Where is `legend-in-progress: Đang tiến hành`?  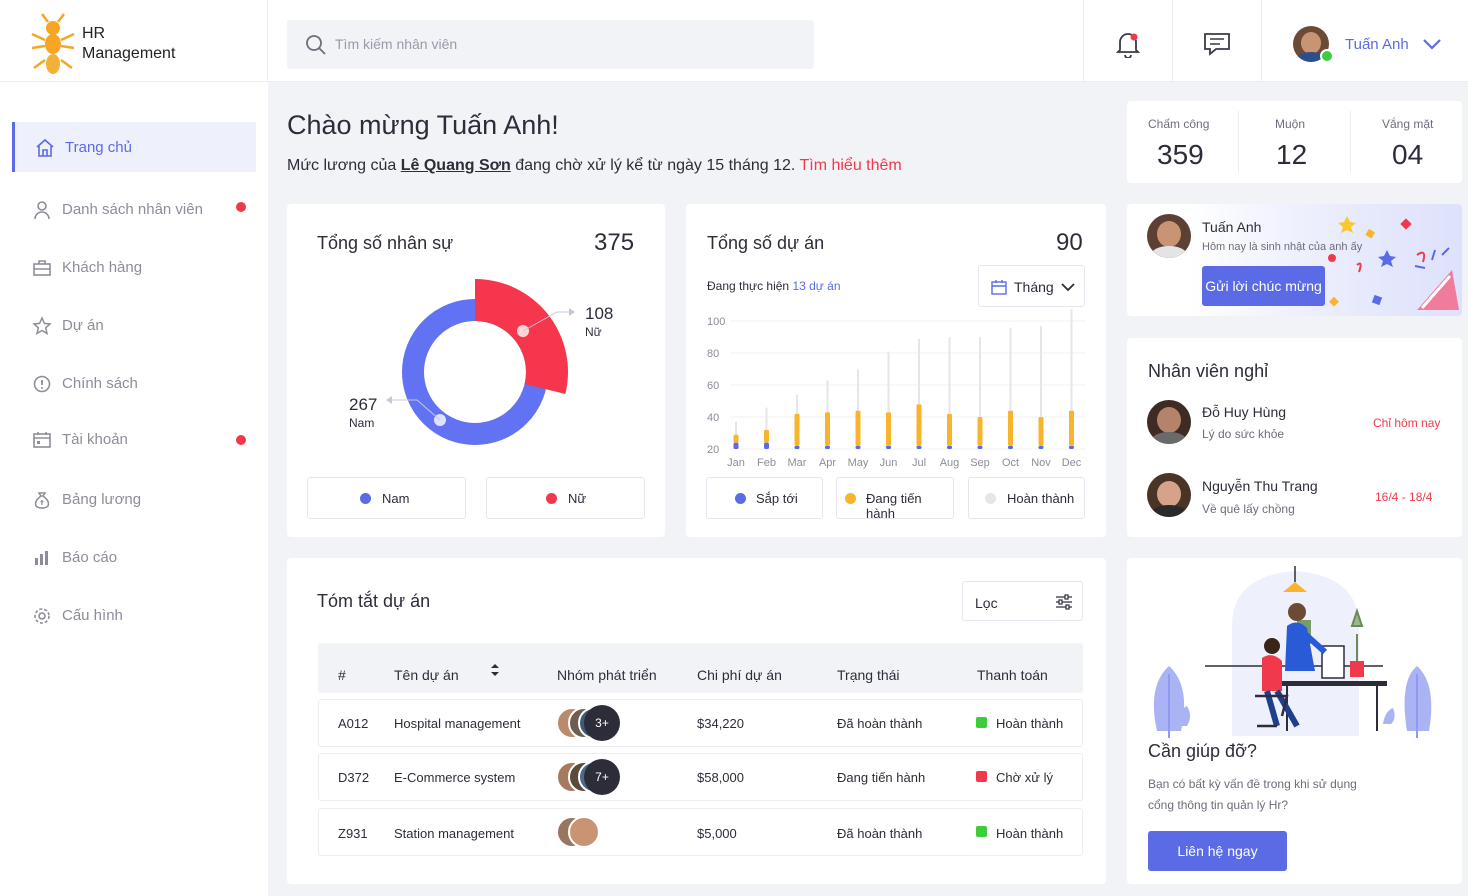
legend-in-progress: Đang tiến hành is located at coordinates (895, 499).